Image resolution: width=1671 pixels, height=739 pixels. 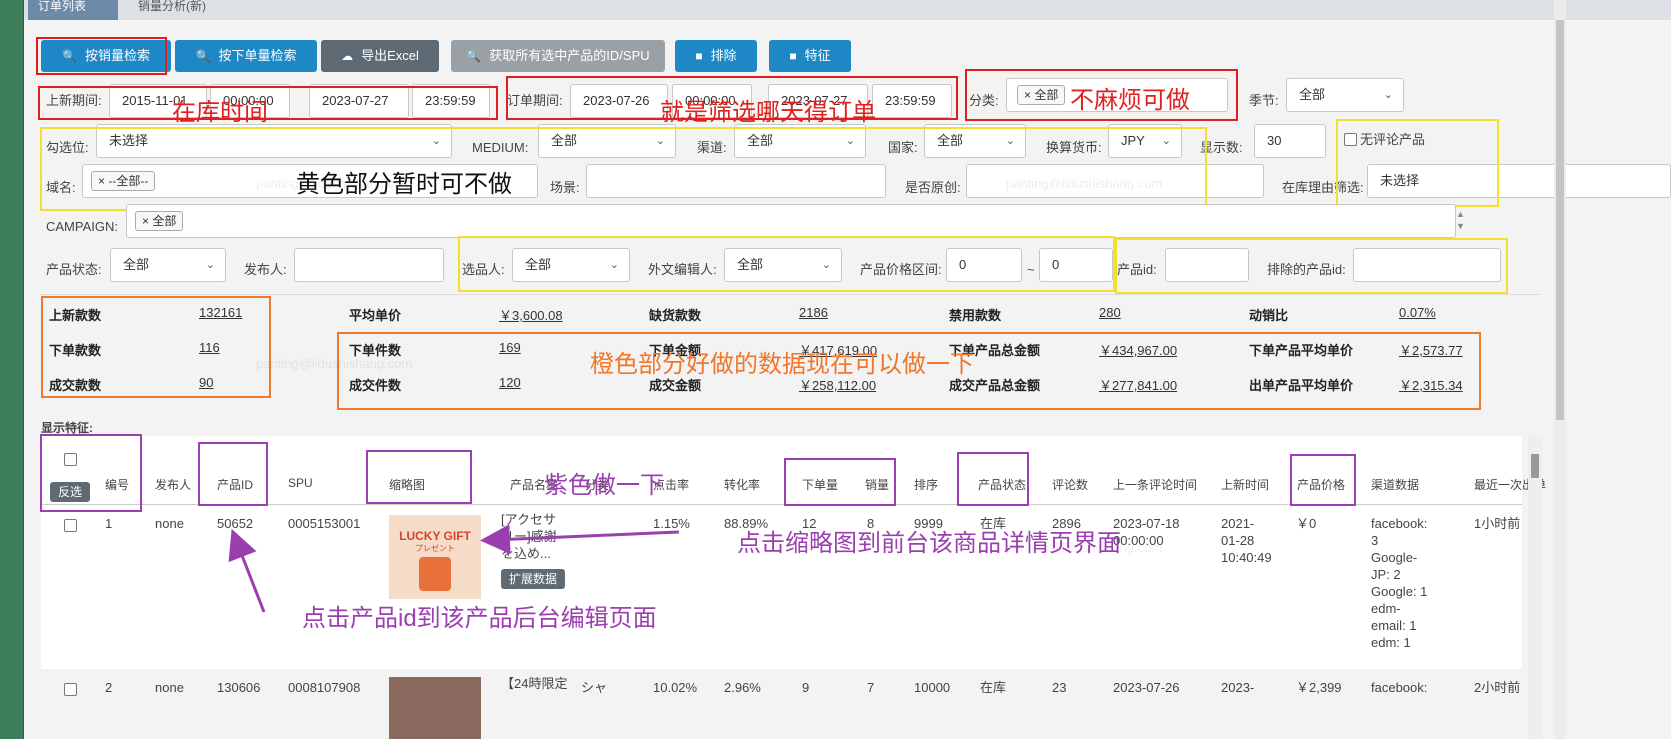 I want to click on arrow-to-thumbnail, so click(x=580, y=539).